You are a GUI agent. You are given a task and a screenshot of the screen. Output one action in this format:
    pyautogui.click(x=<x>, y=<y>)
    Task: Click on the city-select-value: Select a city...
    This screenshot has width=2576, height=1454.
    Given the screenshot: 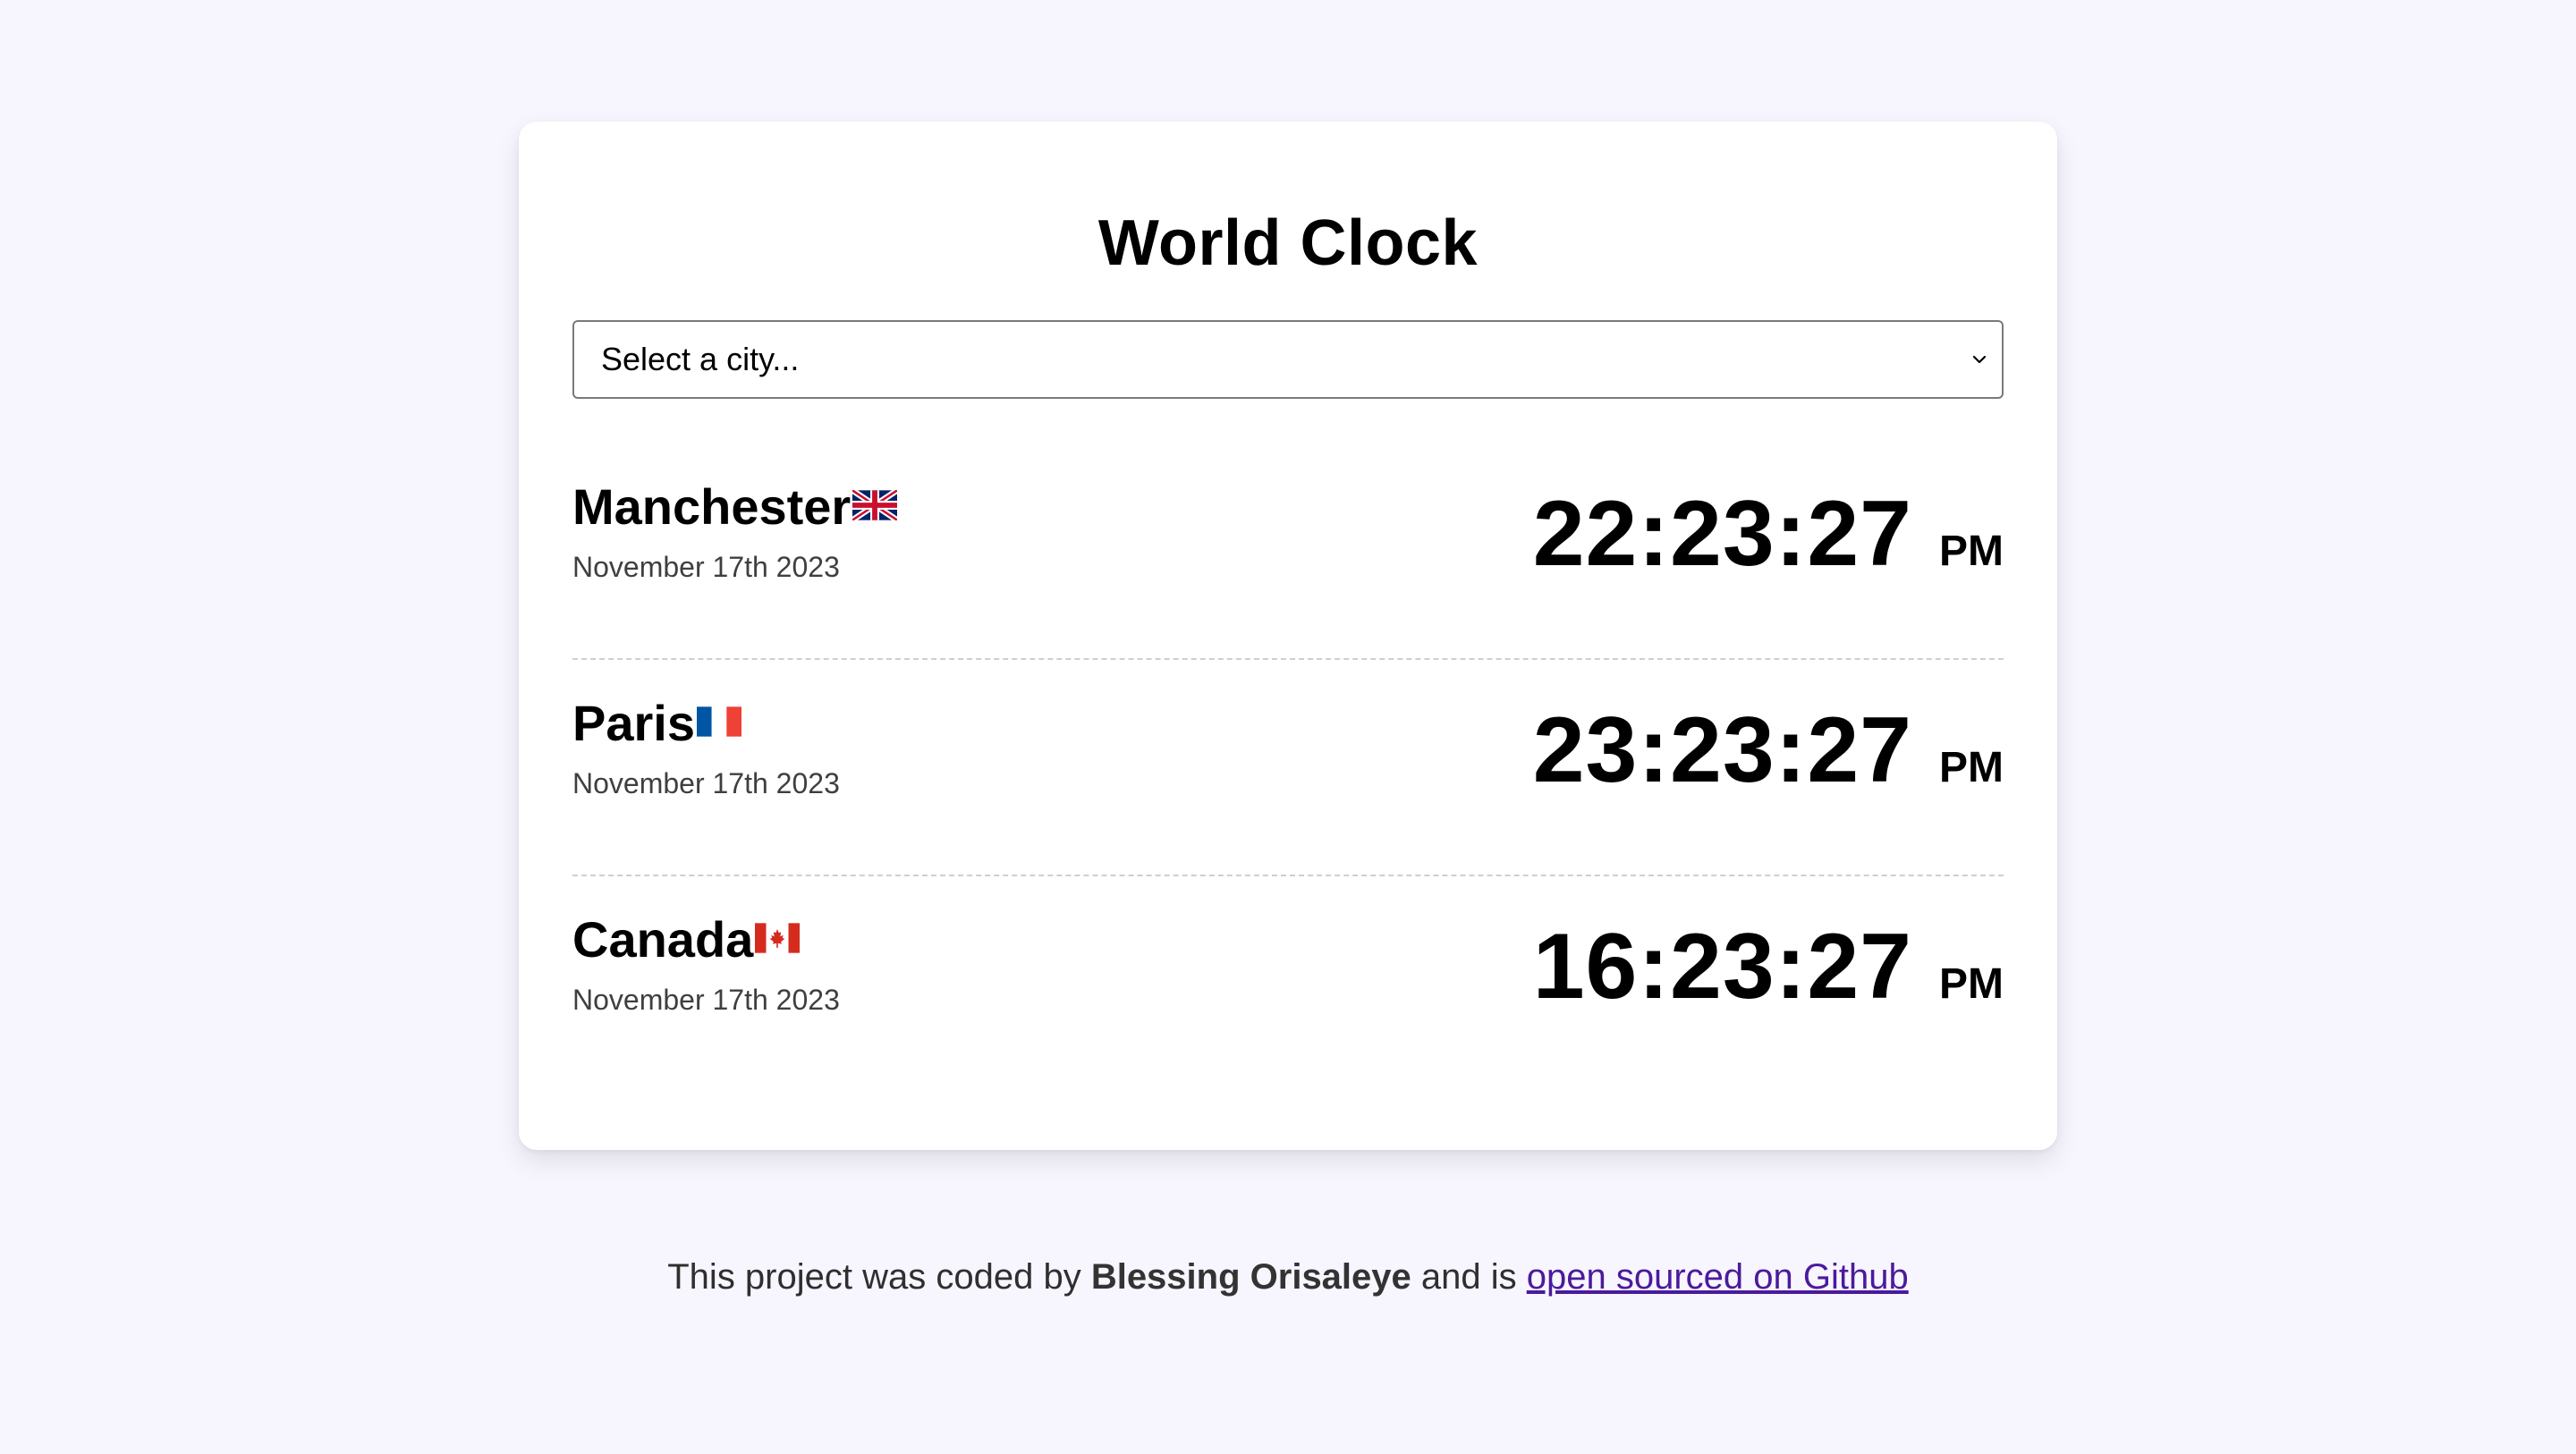 What is the action you would take?
    pyautogui.click(x=700, y=359)
    